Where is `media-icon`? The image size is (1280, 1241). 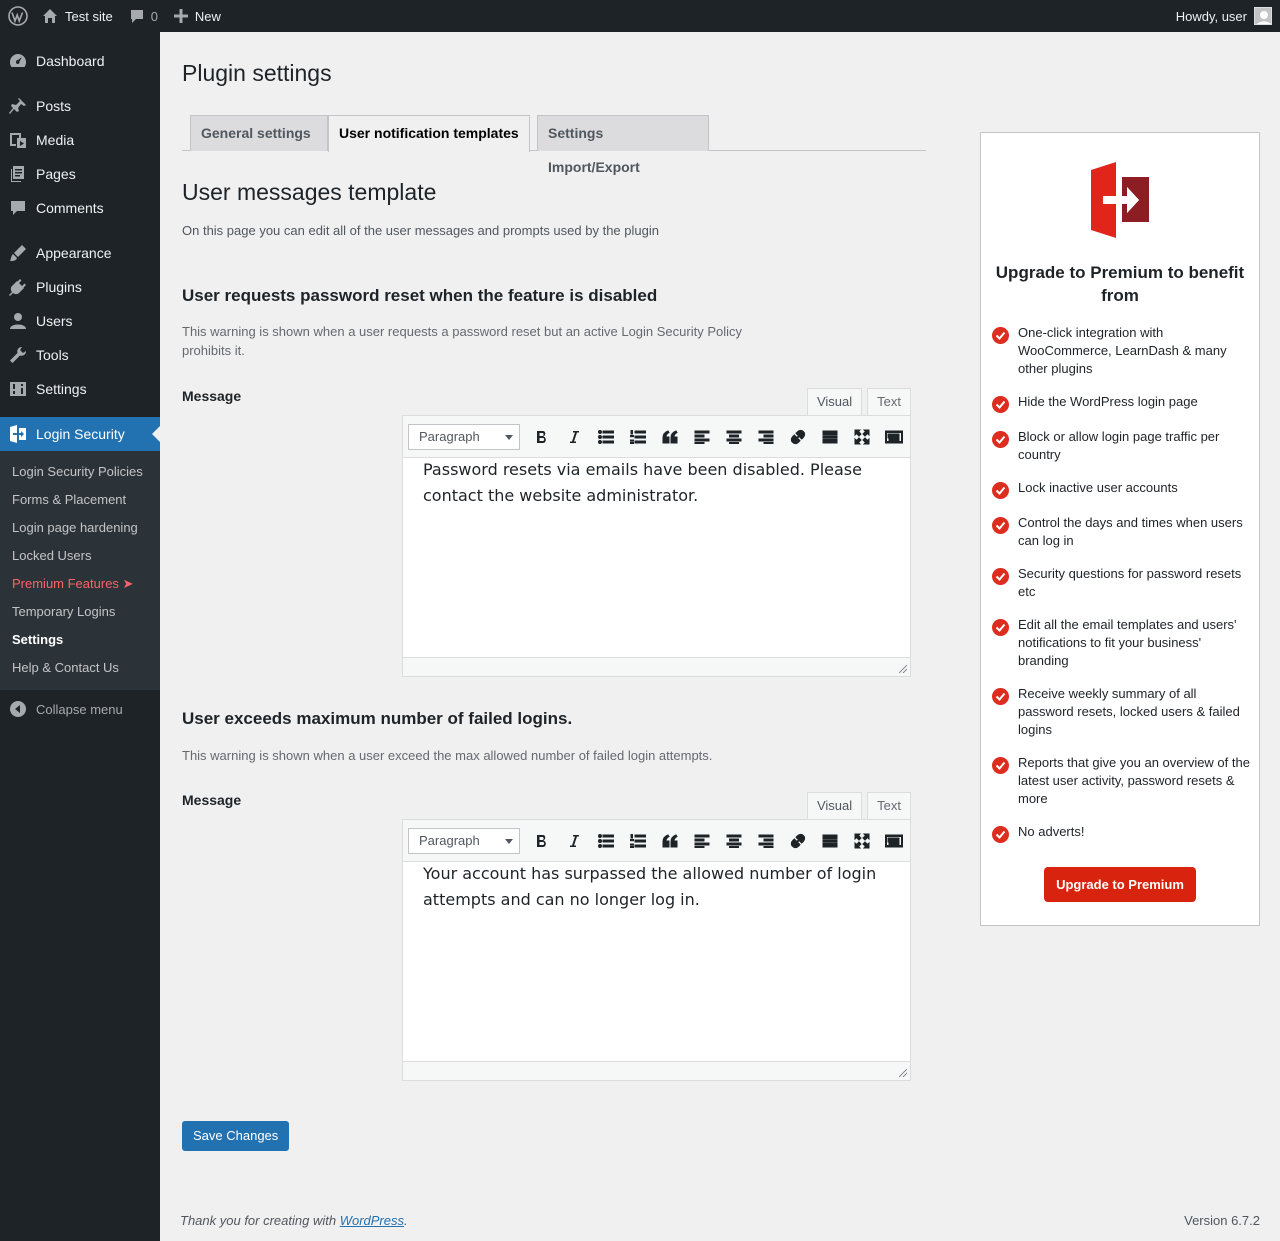 media-icon is located at coordinates (18, 140).